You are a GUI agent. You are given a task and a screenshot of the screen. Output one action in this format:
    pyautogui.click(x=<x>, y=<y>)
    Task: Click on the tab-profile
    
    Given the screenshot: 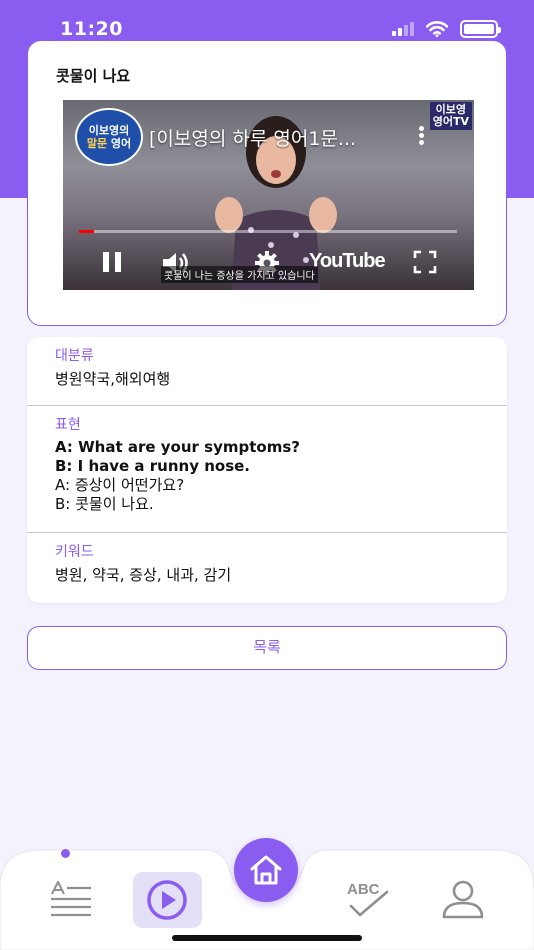 What is the action you would take?
    pyautogui.click(x=463, y=899)
    